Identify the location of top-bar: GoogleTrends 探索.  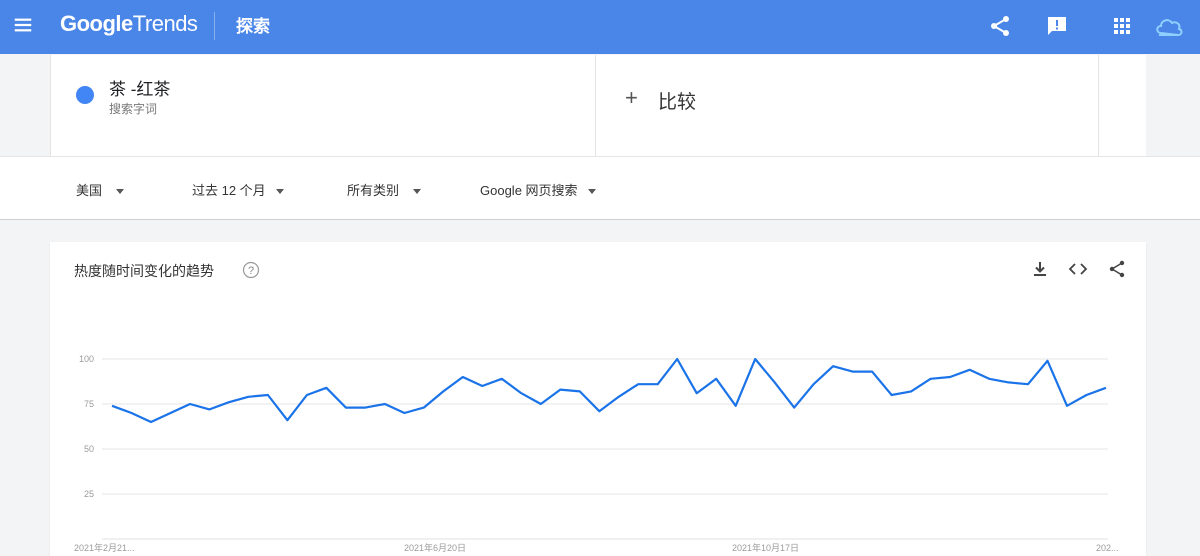
(600, 27).